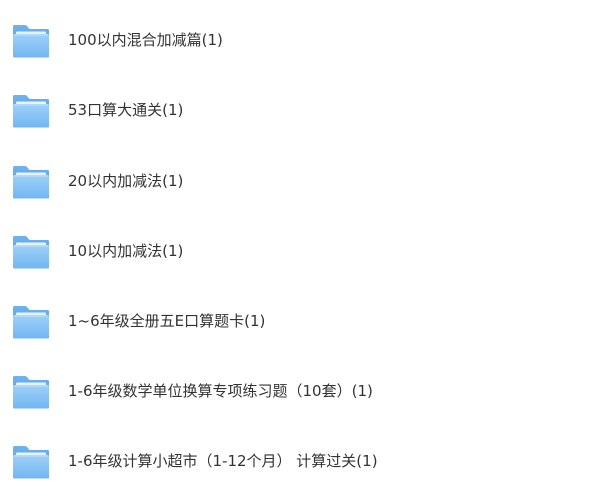 Image resolution: width=593 pixels, height=504 pixels. Describe the element at coordinates (167, 321) in the screenshot. I see `folder-label: 1~6年级全册五E口算题卡(1)` at that location.